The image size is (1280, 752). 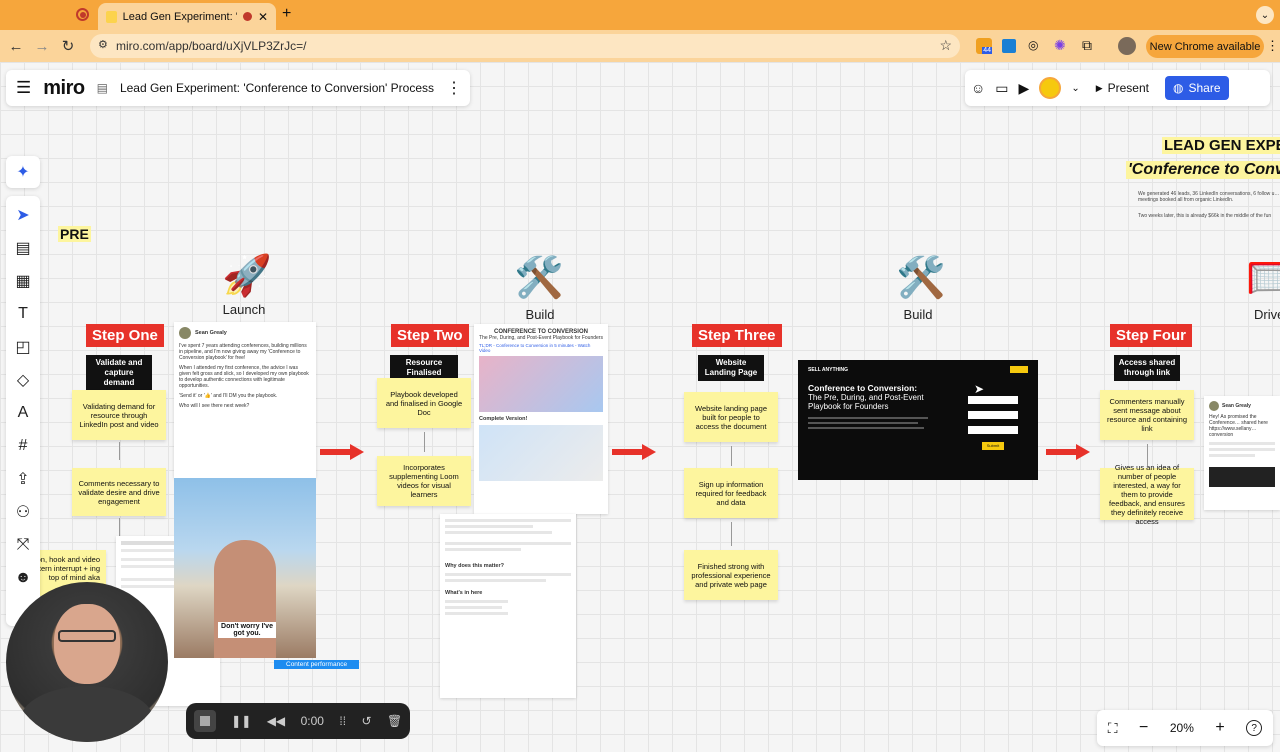 I want to click on upload-tool-icon: ⇪, so click(x=23, y=479).